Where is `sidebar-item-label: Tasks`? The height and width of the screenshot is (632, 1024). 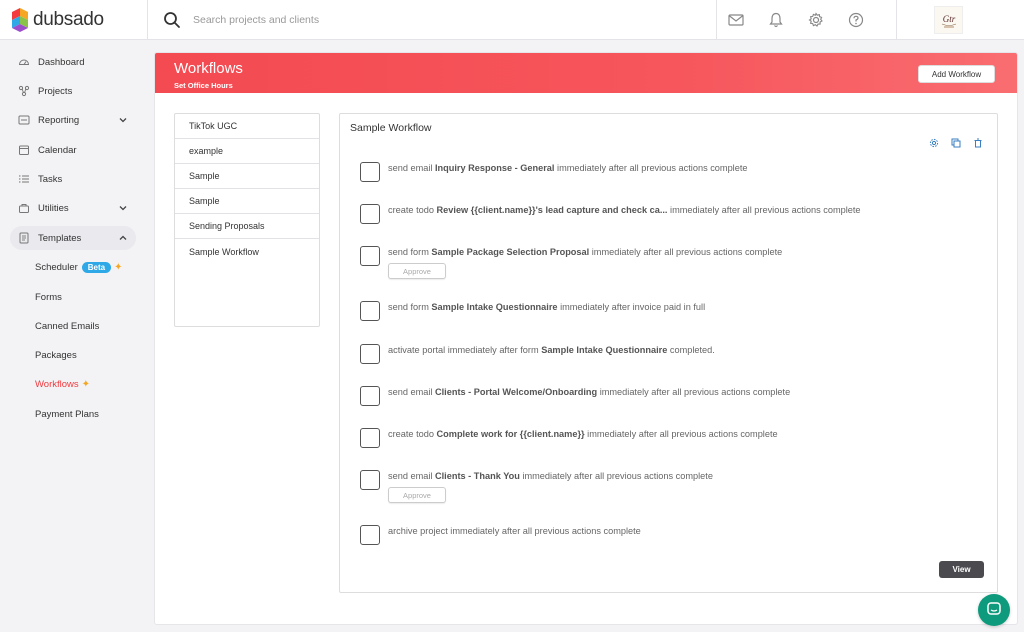 sidebar-item-label: Tasks is located at coordinates (50, 179).